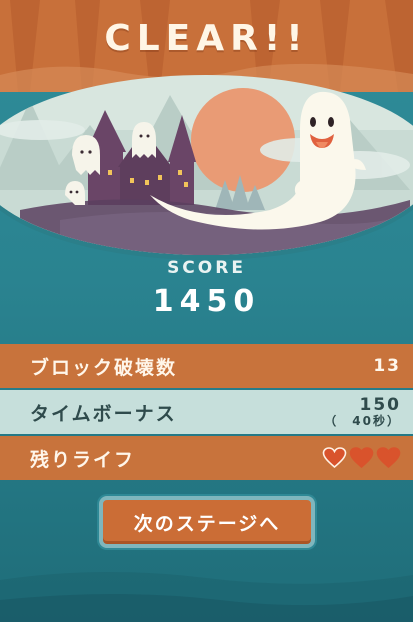 This screenshot has width=413, height=622. Describe the element at coordinates (387, 366) in the screenshot. I see `blocks-destroyed-value: 13` at that location.